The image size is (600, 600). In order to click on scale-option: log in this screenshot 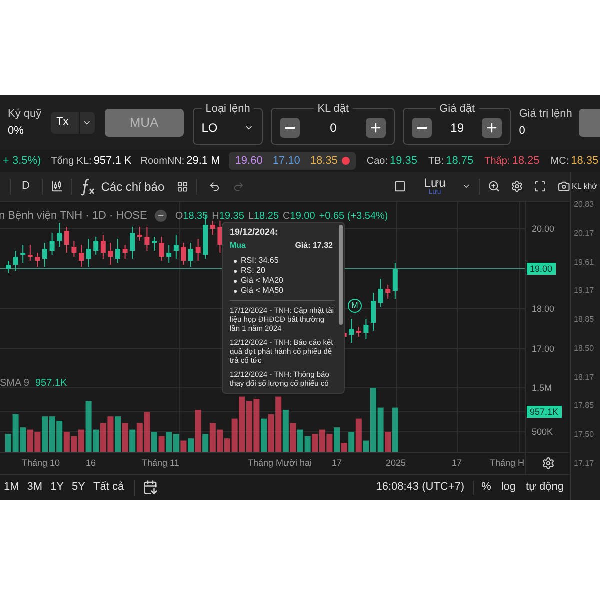, I will do `click(508, 487)`.